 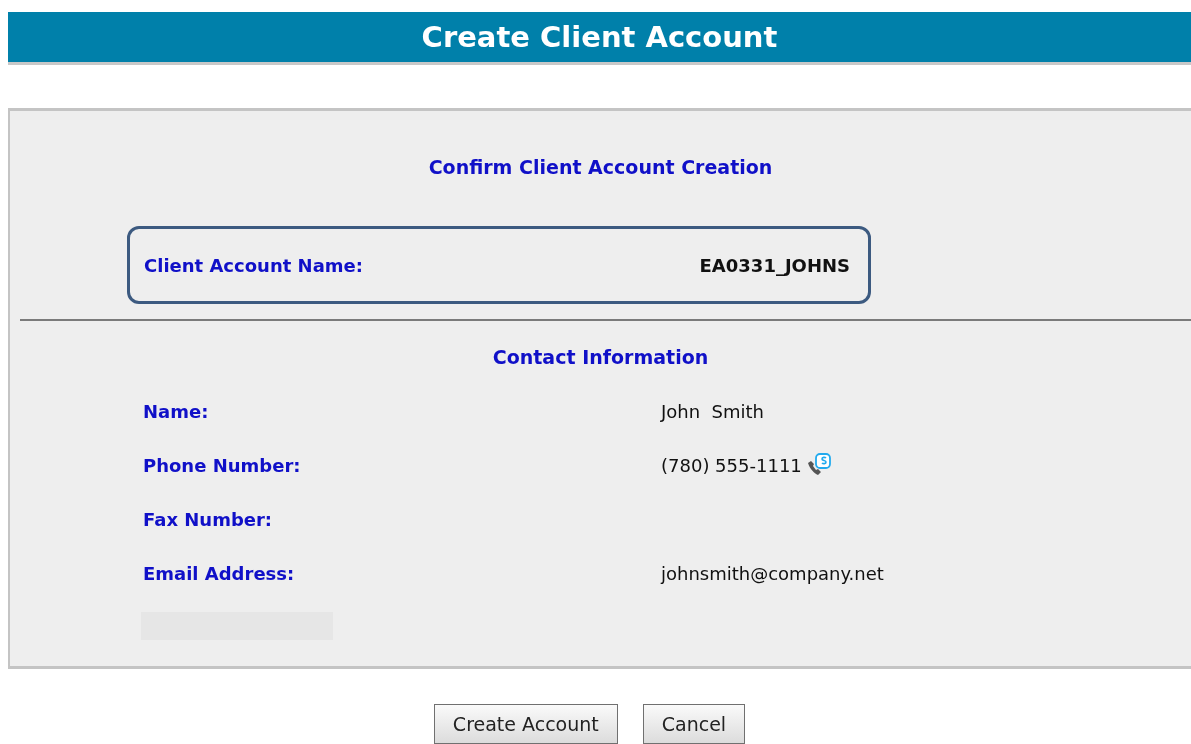 What do you see at coordinates (772, 573) in the screenshot?
I see `field-value: johnsmith@company.net` at bounding box center [772, 573].